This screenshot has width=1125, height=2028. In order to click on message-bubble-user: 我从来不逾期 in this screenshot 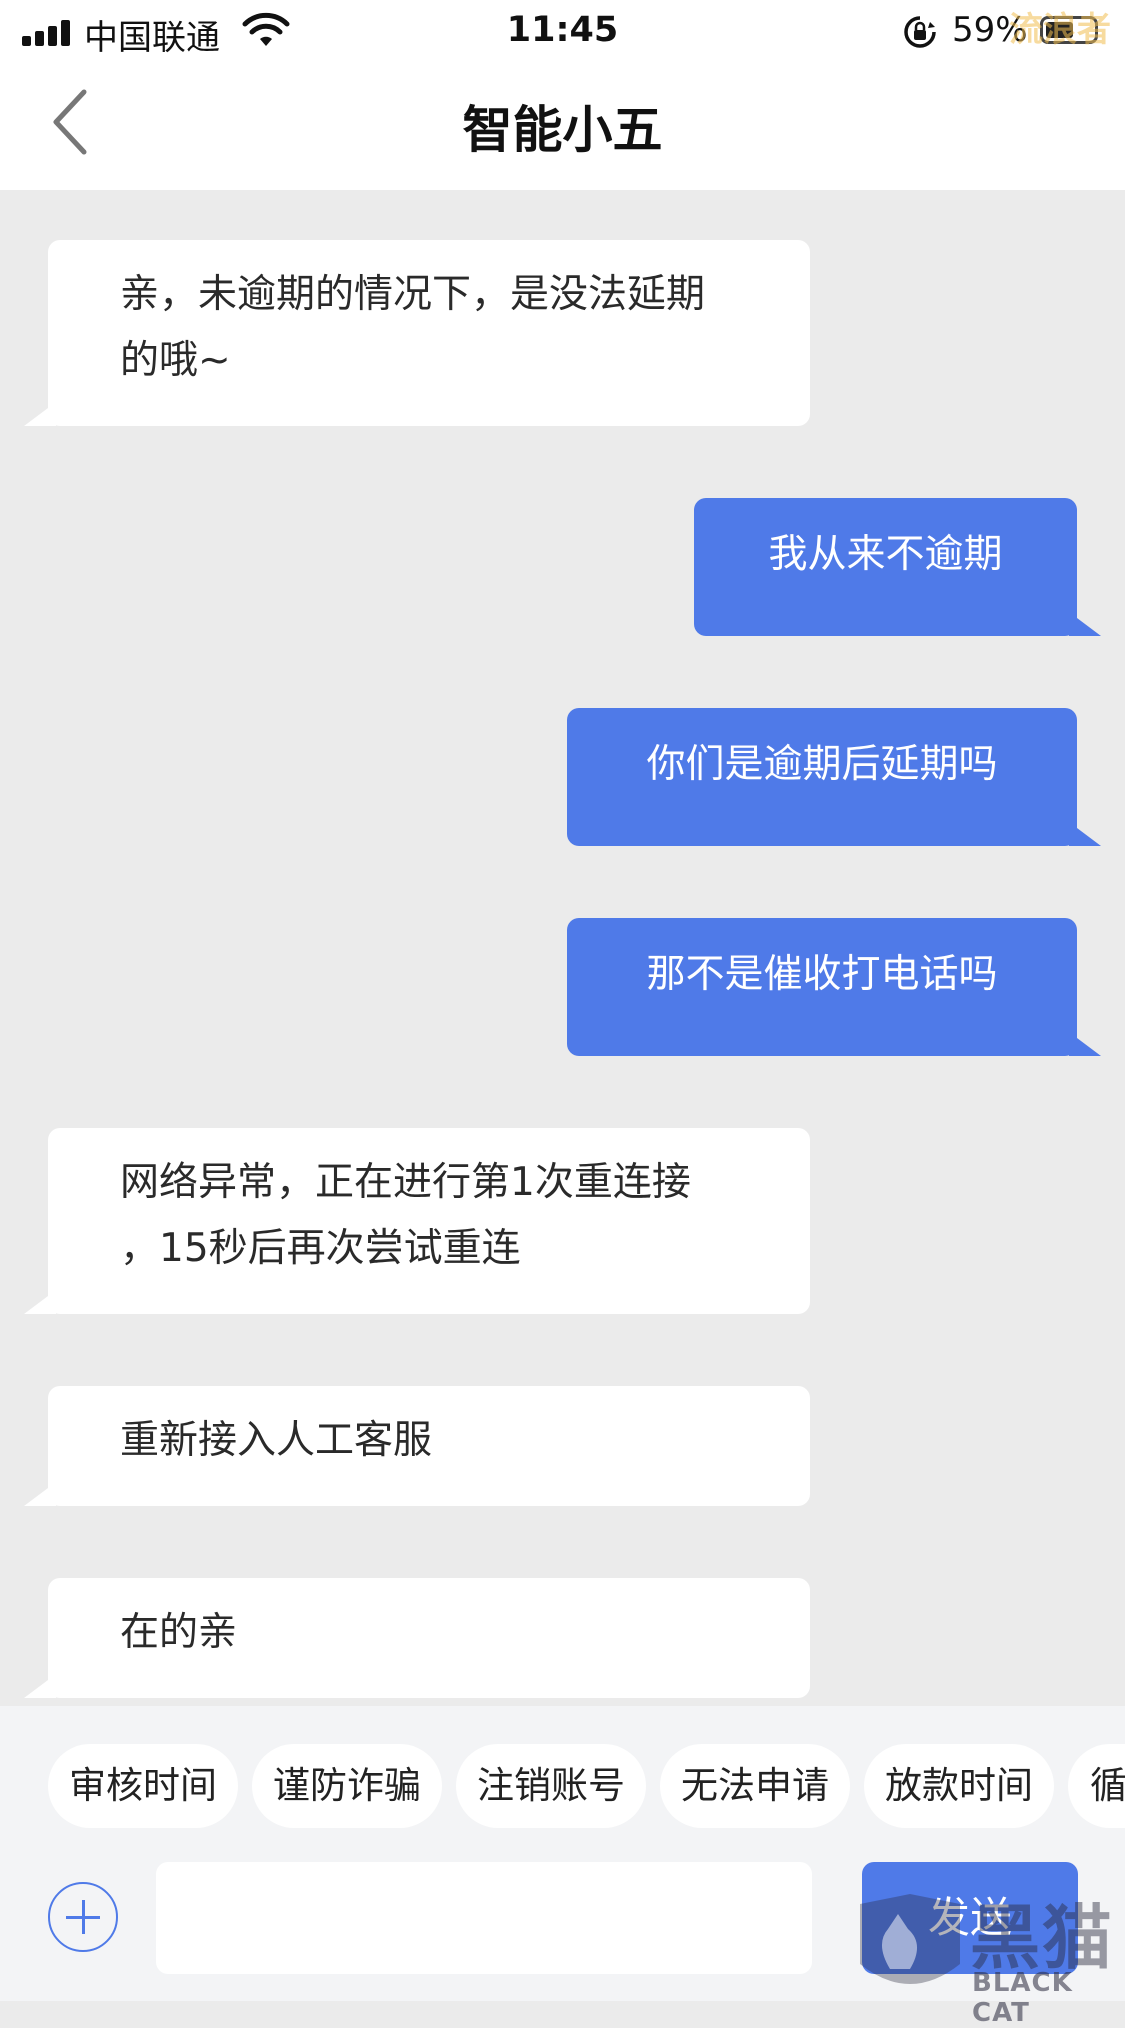, I will do `click(897, 567)`.